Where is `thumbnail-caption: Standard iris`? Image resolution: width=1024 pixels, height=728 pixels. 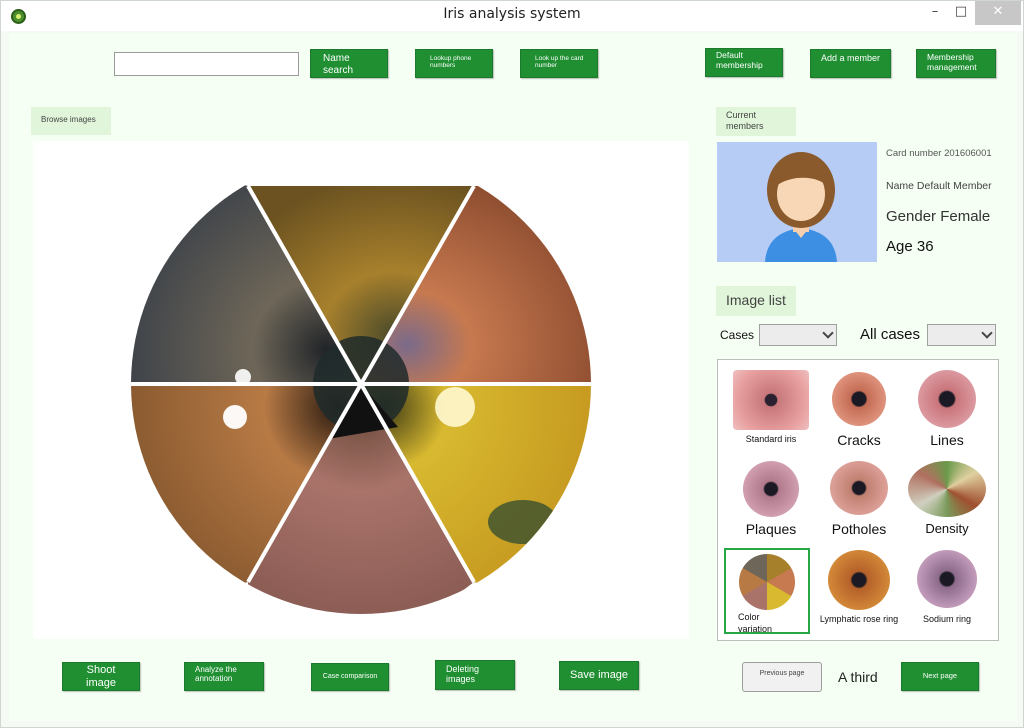
thumbnail-caption: Standard iris is located at coordinates (771, 439).